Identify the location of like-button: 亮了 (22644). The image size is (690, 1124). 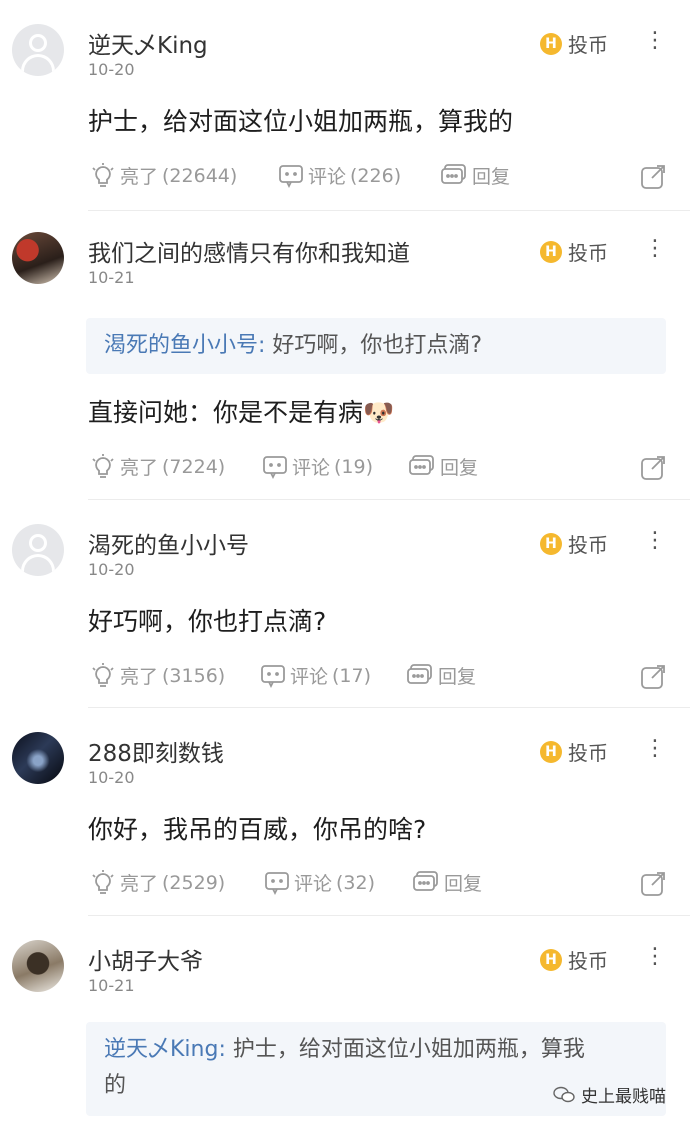
(163, 175).